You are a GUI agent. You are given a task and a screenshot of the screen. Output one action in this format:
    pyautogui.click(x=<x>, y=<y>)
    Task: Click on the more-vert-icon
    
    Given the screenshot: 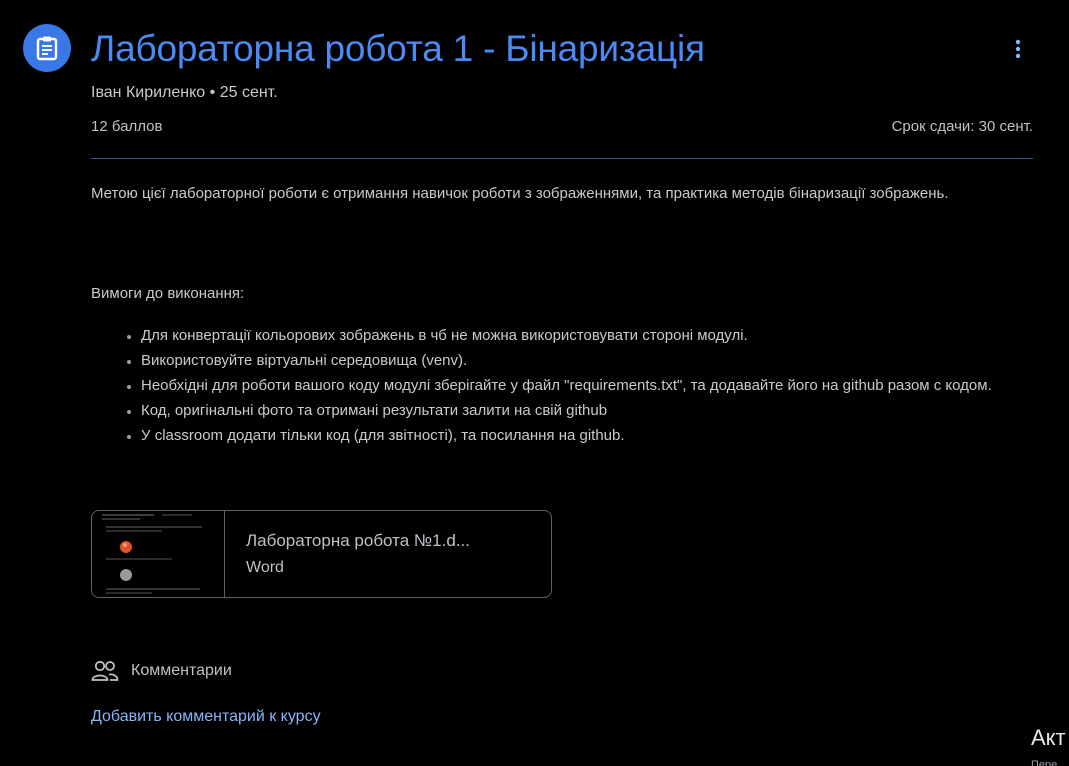 What is the action you would take?
    pyautogui.click(x=1018, y=49)
    